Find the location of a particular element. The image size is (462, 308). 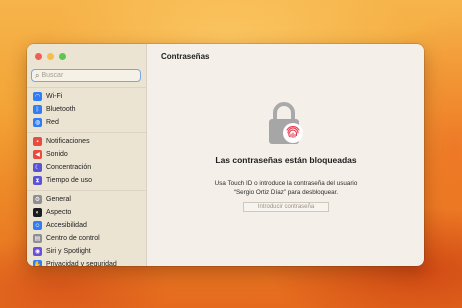

accessibility-icon: ☺ is located at coordinates (37, 225).